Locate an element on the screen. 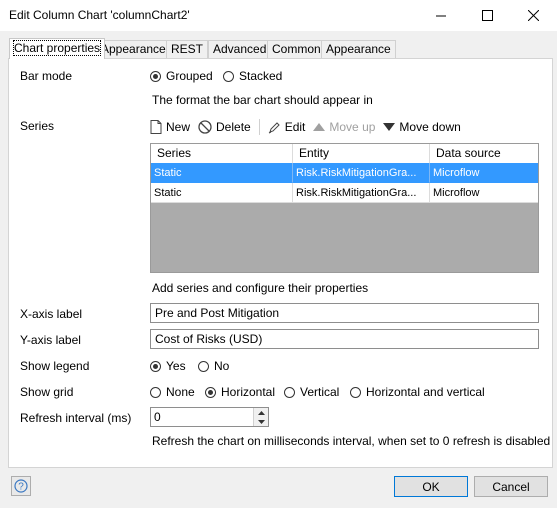  tab-label: REST is located at coordinates (187, 49).